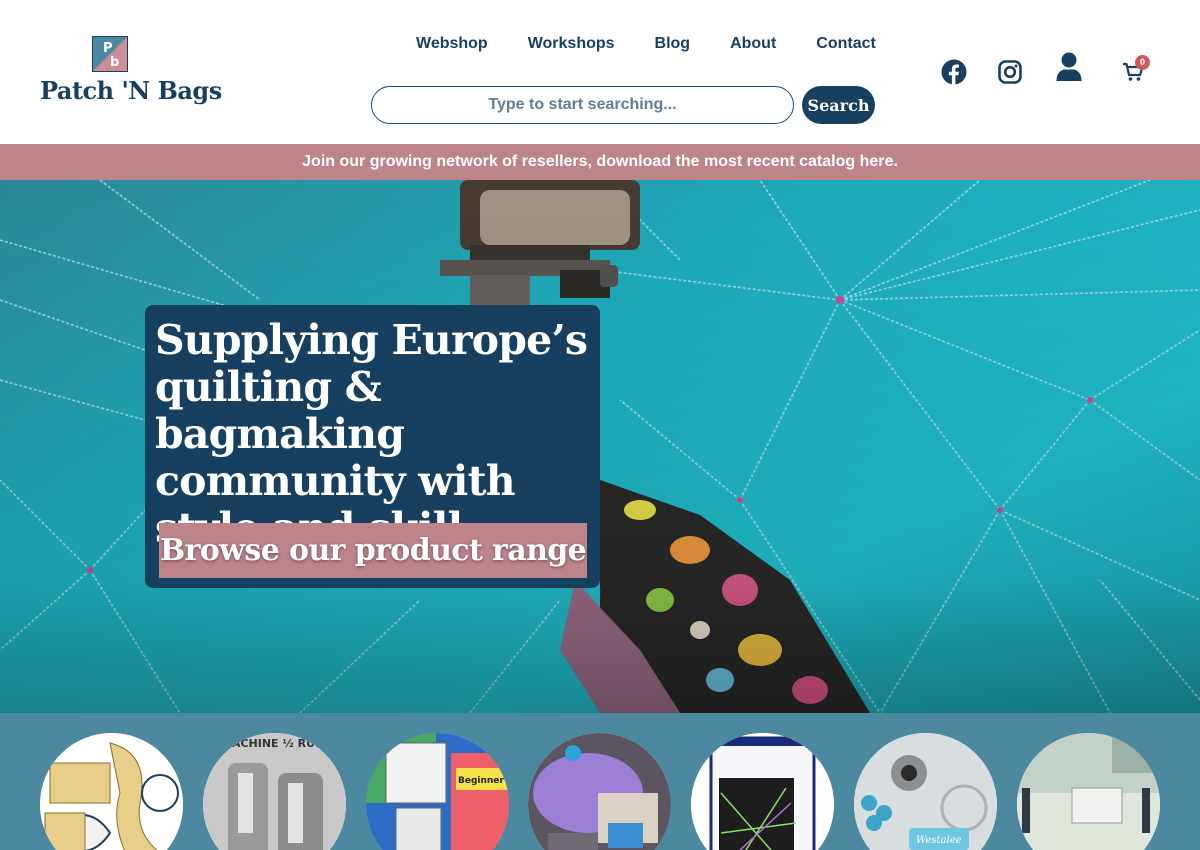 Image resolution: width=1200 pixels, height=850 pixels. I want to click on beginner-templates-image: Beginner E, so click(437, 791).